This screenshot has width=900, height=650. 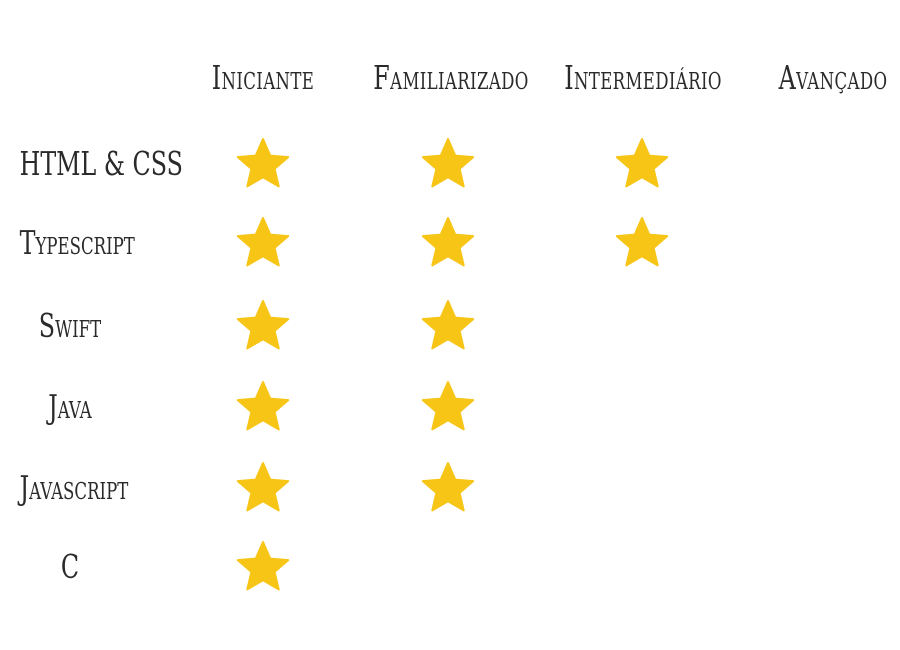 I want to click on skill-label: Swift, so click(x=70, y=325).